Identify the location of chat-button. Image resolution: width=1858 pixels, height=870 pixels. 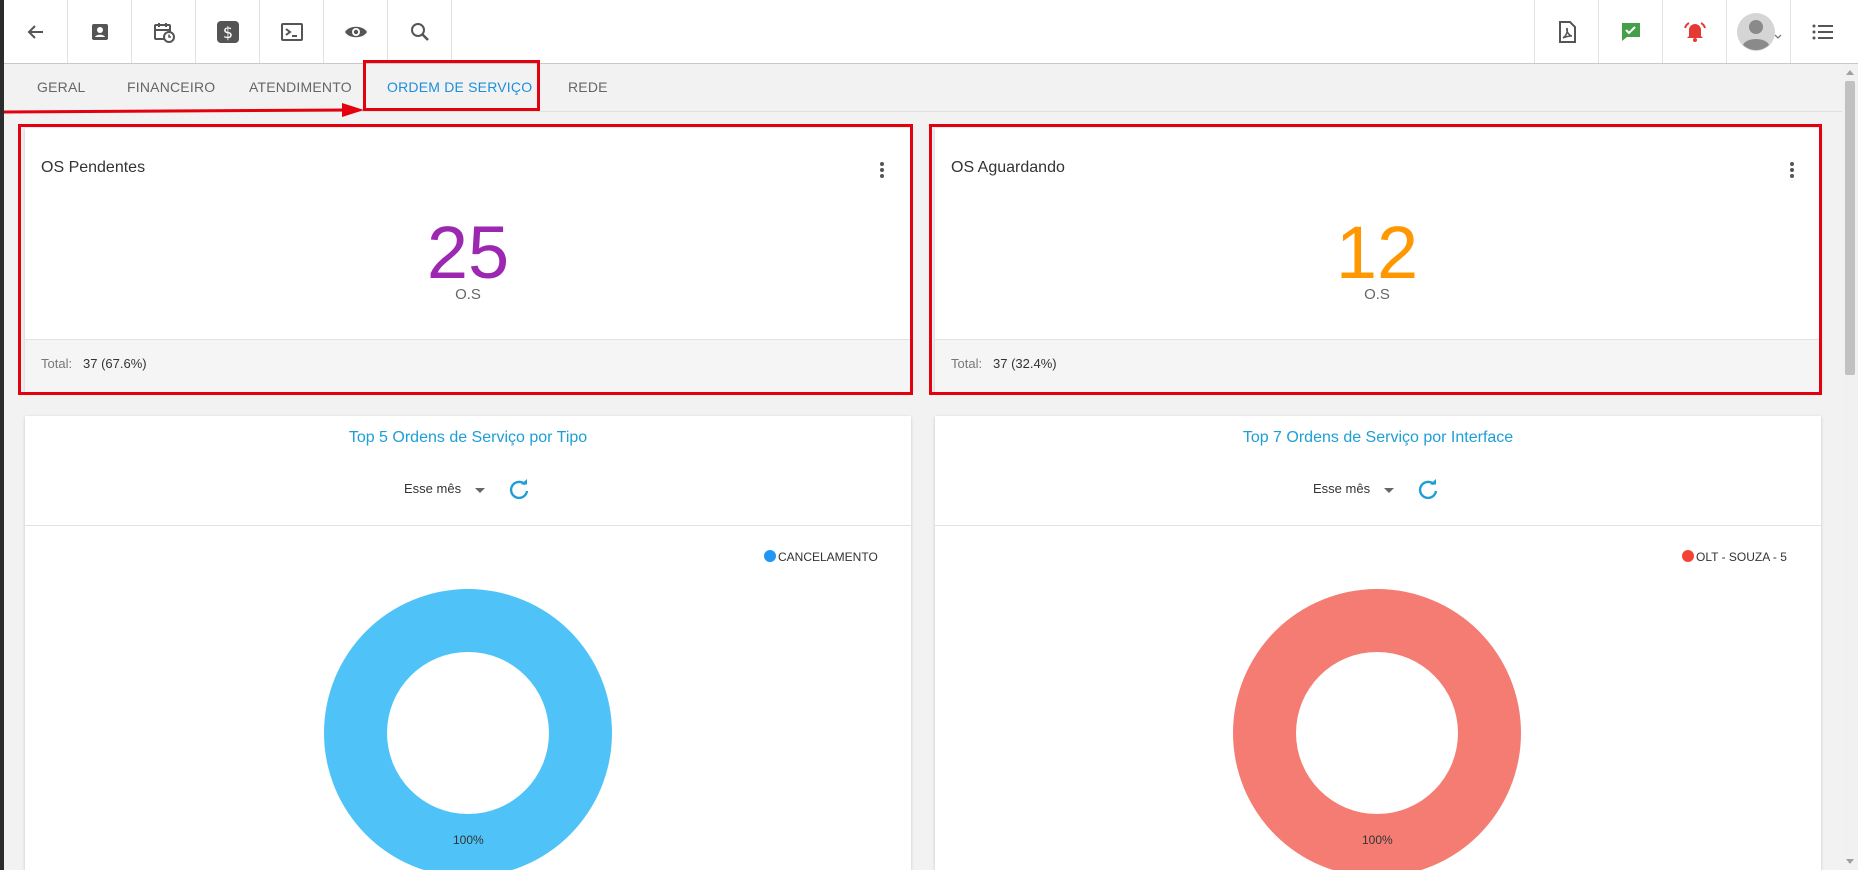
(1630, 31).